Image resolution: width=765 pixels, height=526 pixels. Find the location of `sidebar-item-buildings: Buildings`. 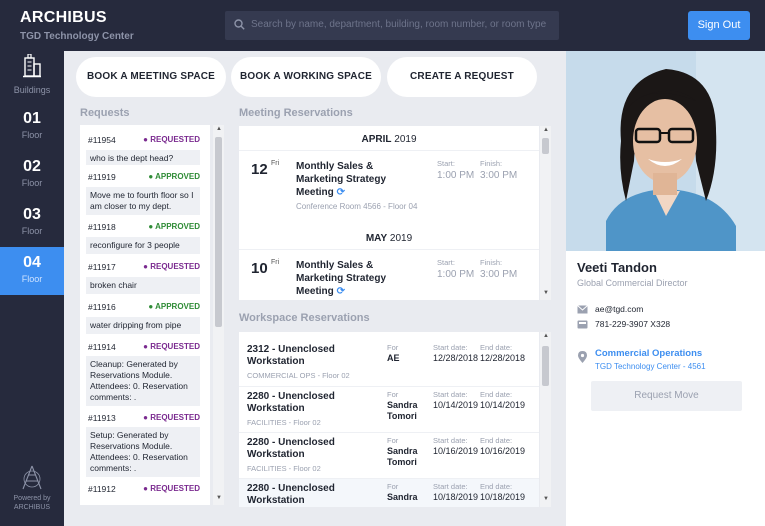

sidebar-item-buildings: Buildings is located at coordinates (32, 74).